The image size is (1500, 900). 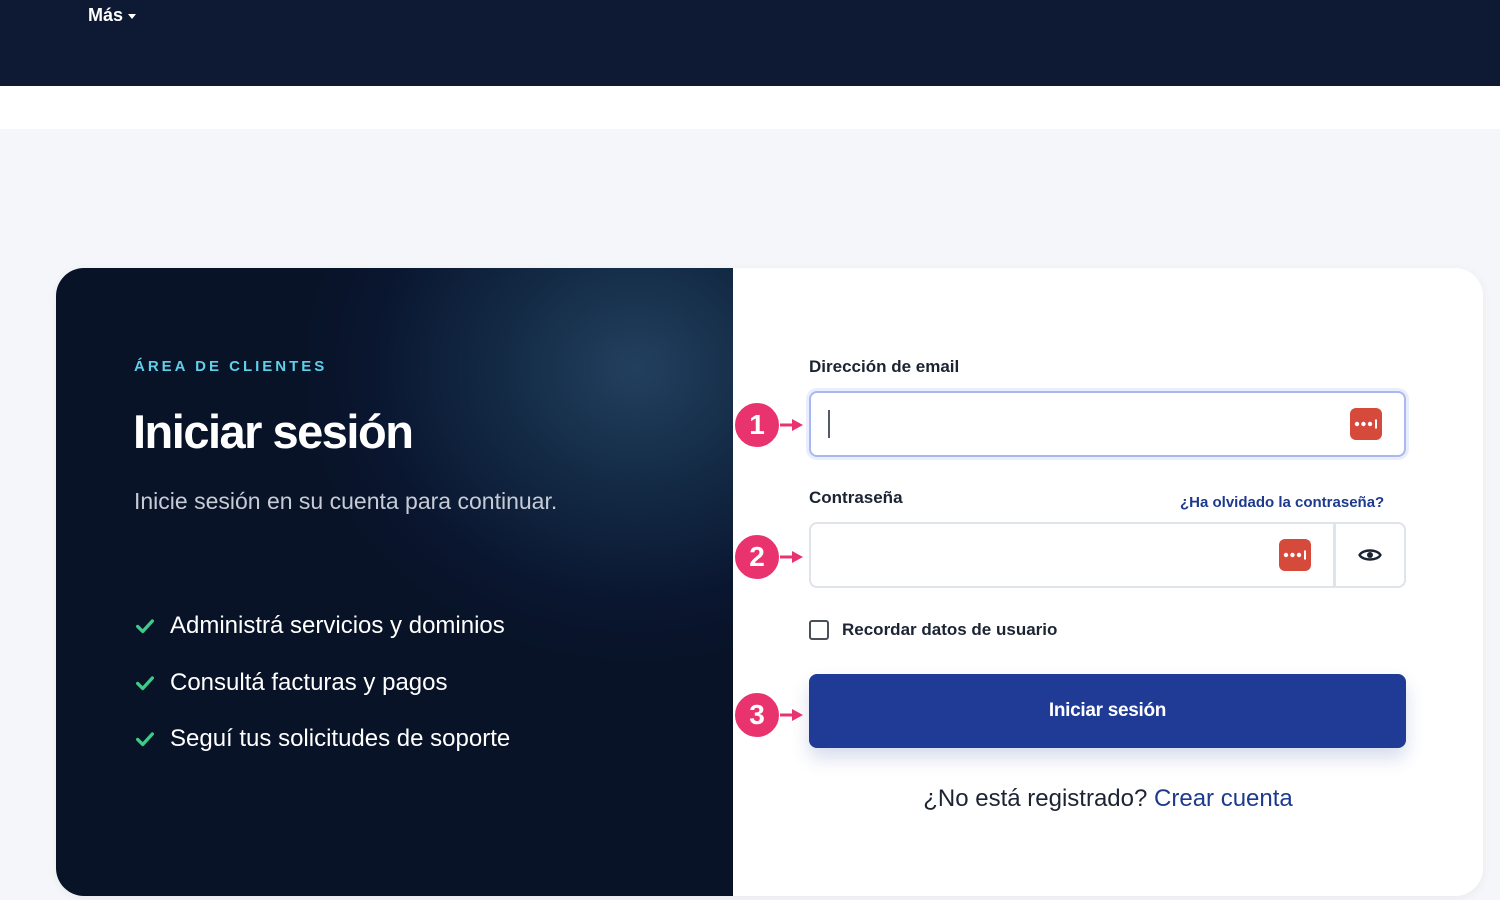 What do you see at coordinates (1107, 711) in the screenshot?
I see `login-button: Iniciar sesión` at bounding box center [1107, 711].